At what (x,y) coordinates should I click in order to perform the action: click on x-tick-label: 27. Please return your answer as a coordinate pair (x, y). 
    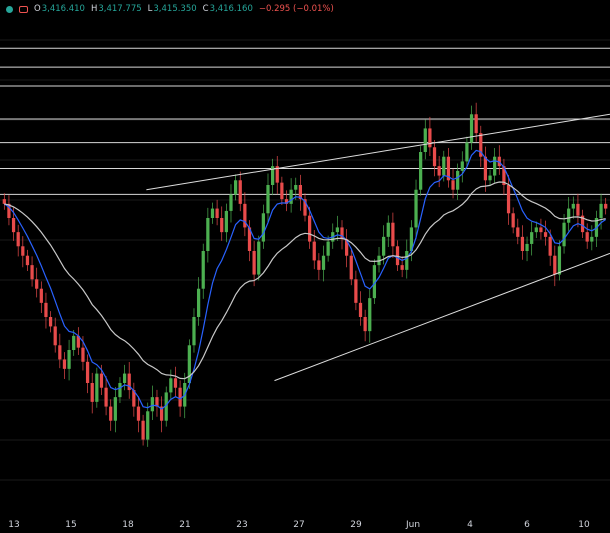
    Looking at the image, I should click on (298, 525).